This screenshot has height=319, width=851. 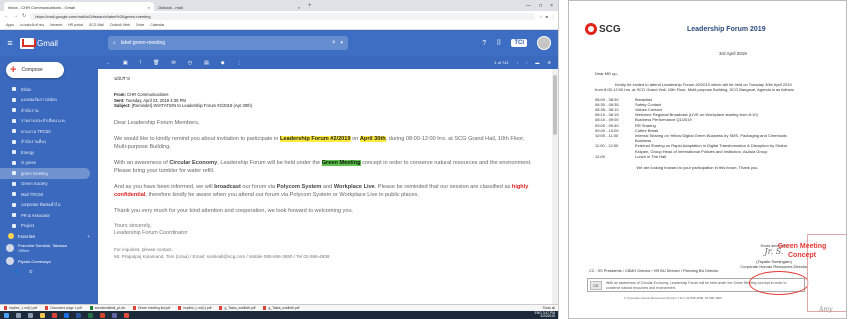 What do you see at coordinates (66, 315) in the screenshot?
I see `outlook-icon` at bounding box center [66, 315].